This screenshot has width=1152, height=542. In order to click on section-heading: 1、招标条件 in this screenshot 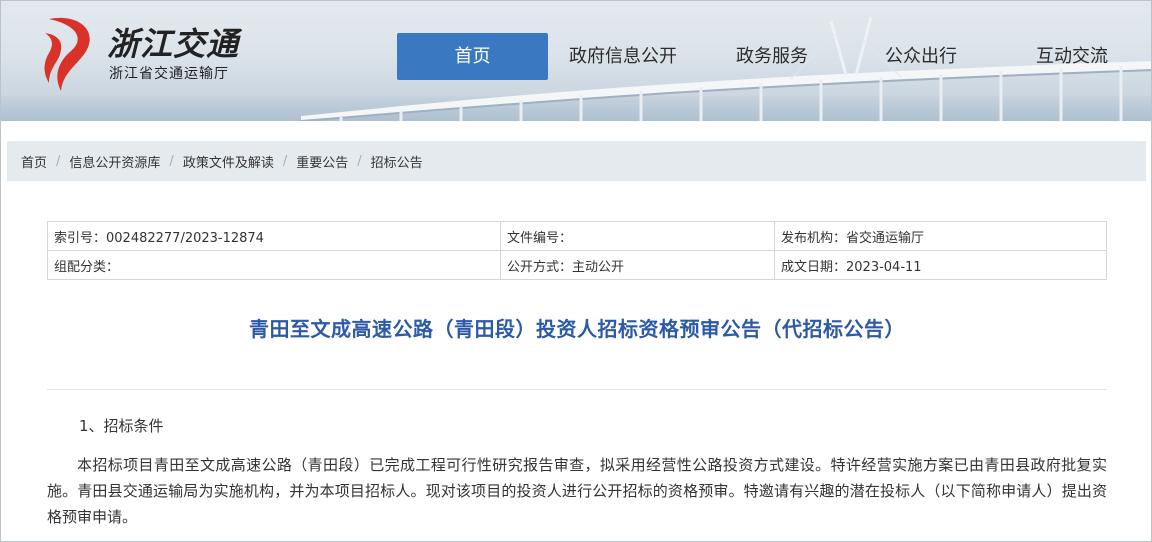, I will do `click(121, 426)`.